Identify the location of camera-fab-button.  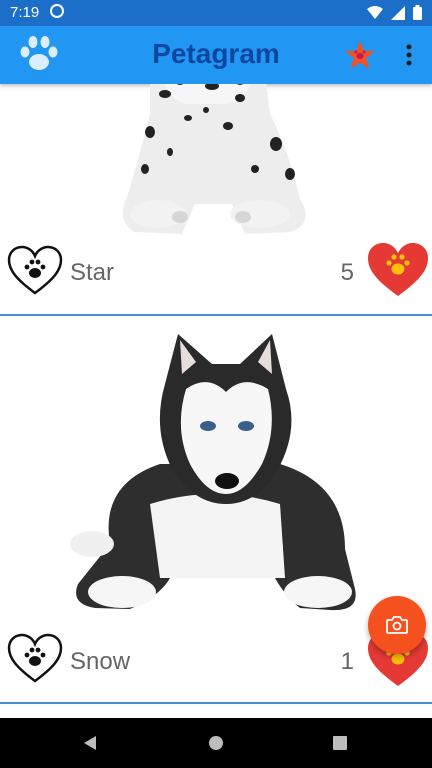
(397, 625).